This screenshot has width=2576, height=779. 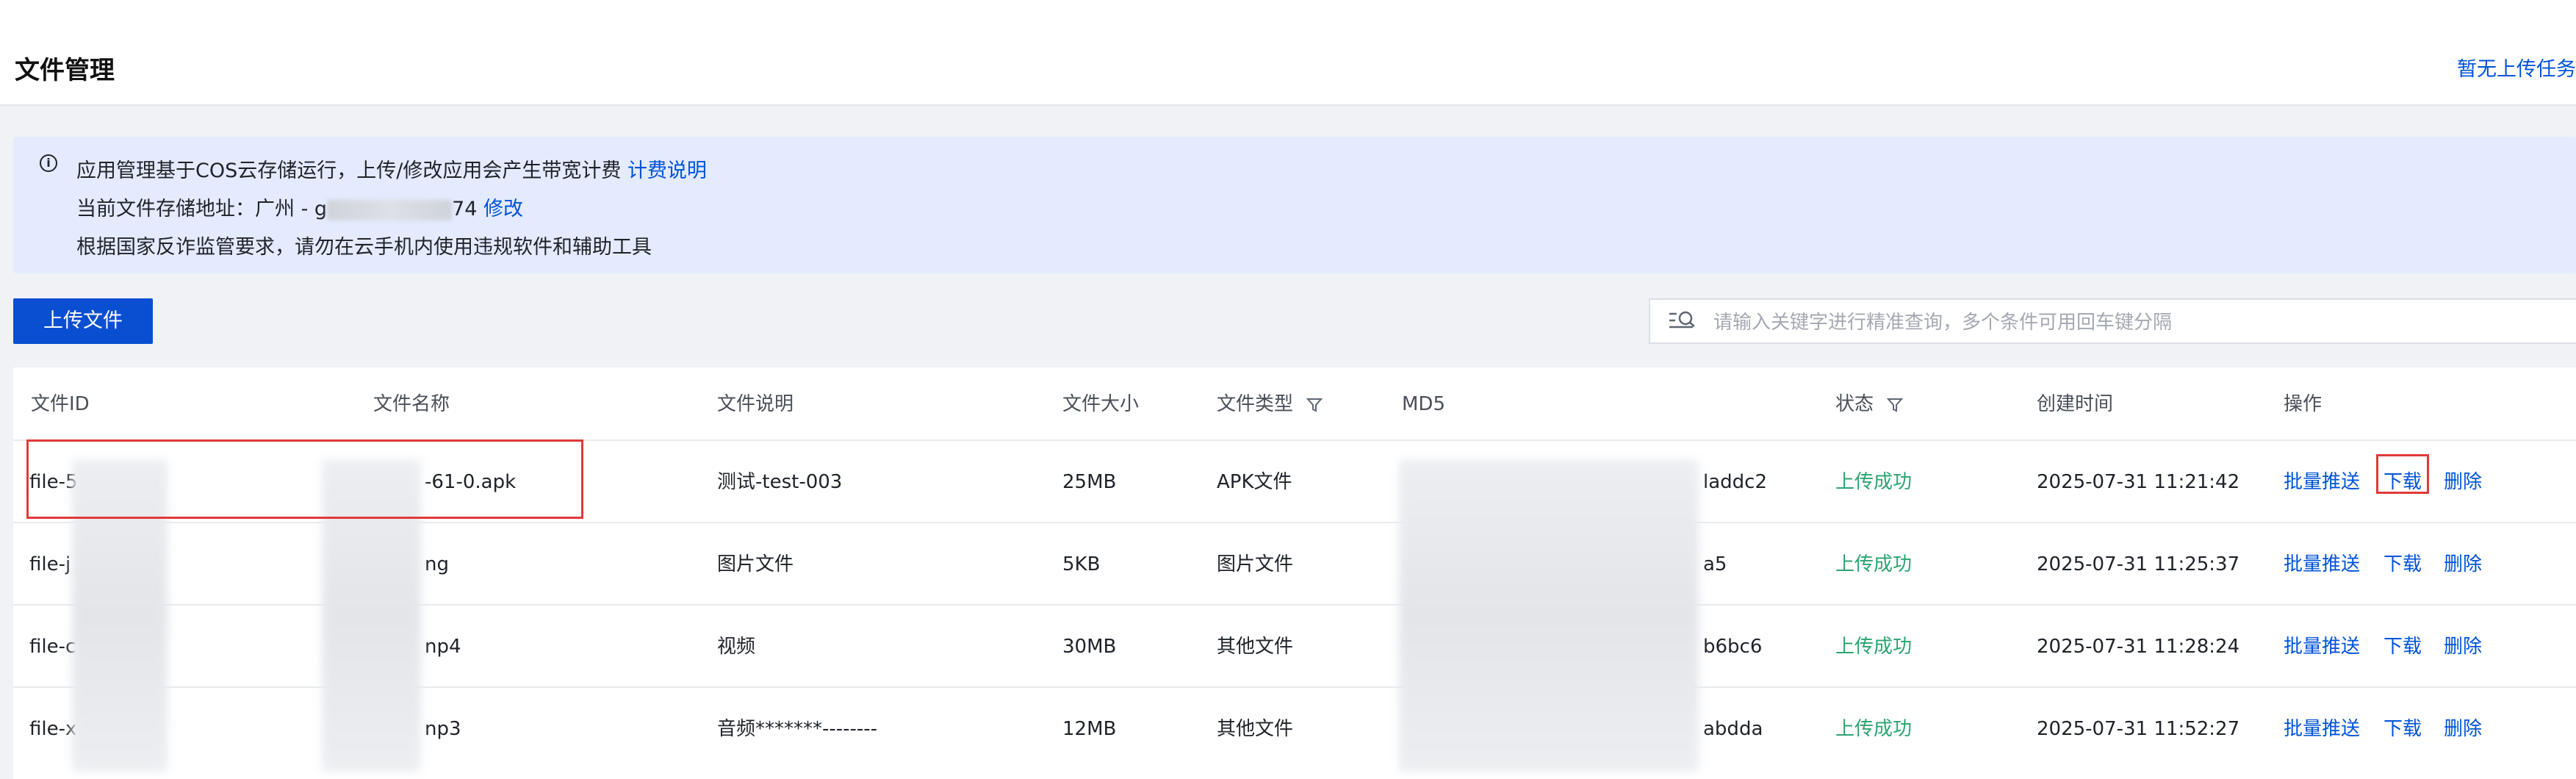 I want to click on header-created: 创建时间, so click(x=2075, y=404).